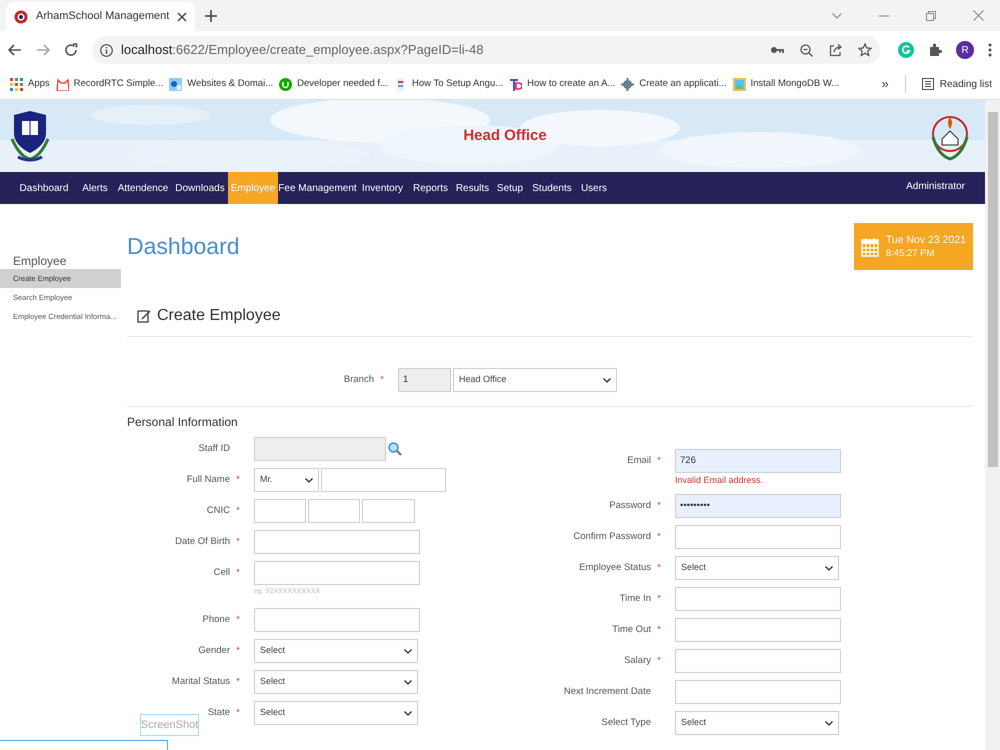 The height and width of the screenshot is (750, 1000). What do you see at coordinates (21, 17) in the screenshot?
I see `school-crest-icon` at bounding box center [21, 17].